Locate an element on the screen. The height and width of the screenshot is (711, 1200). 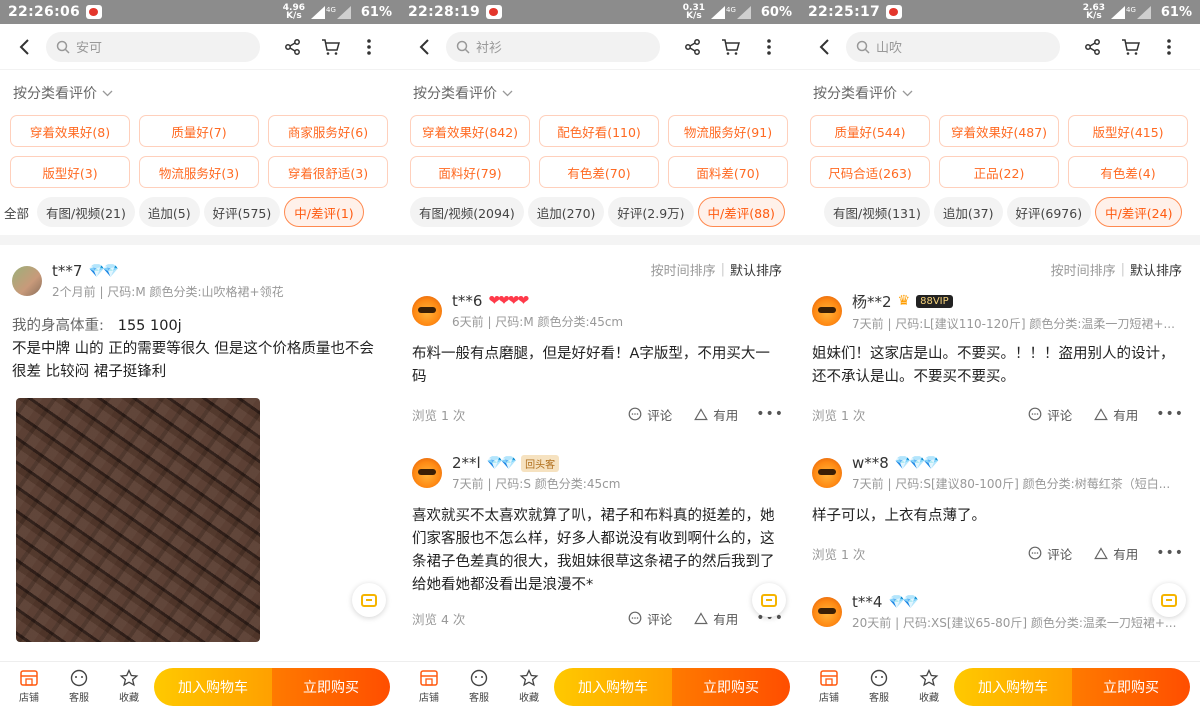
filter-followup: 追加(37) is located at coordinates (968, 212).